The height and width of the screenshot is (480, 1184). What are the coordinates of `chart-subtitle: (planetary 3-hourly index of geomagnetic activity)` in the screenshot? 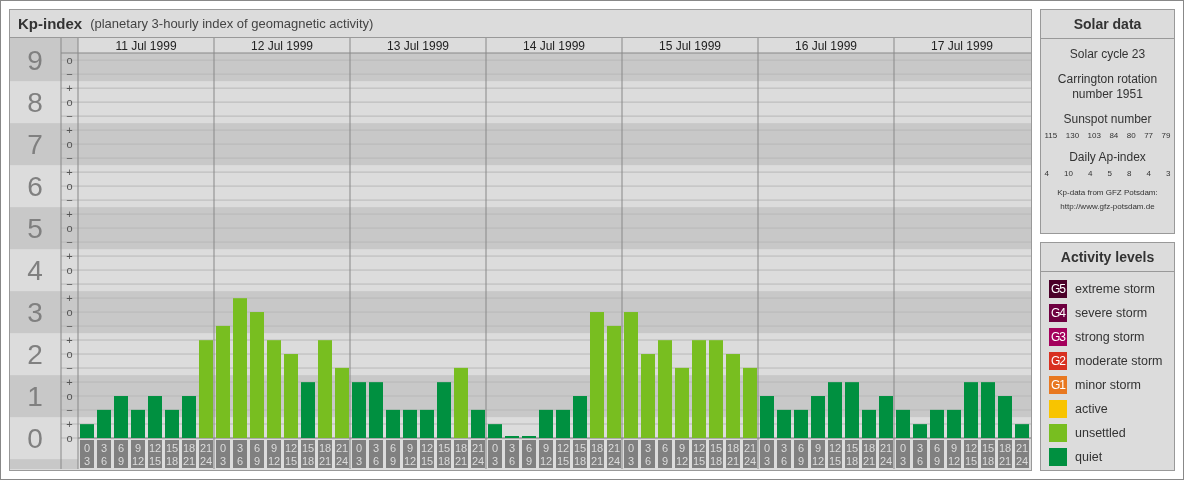 It's located at (232, 23).